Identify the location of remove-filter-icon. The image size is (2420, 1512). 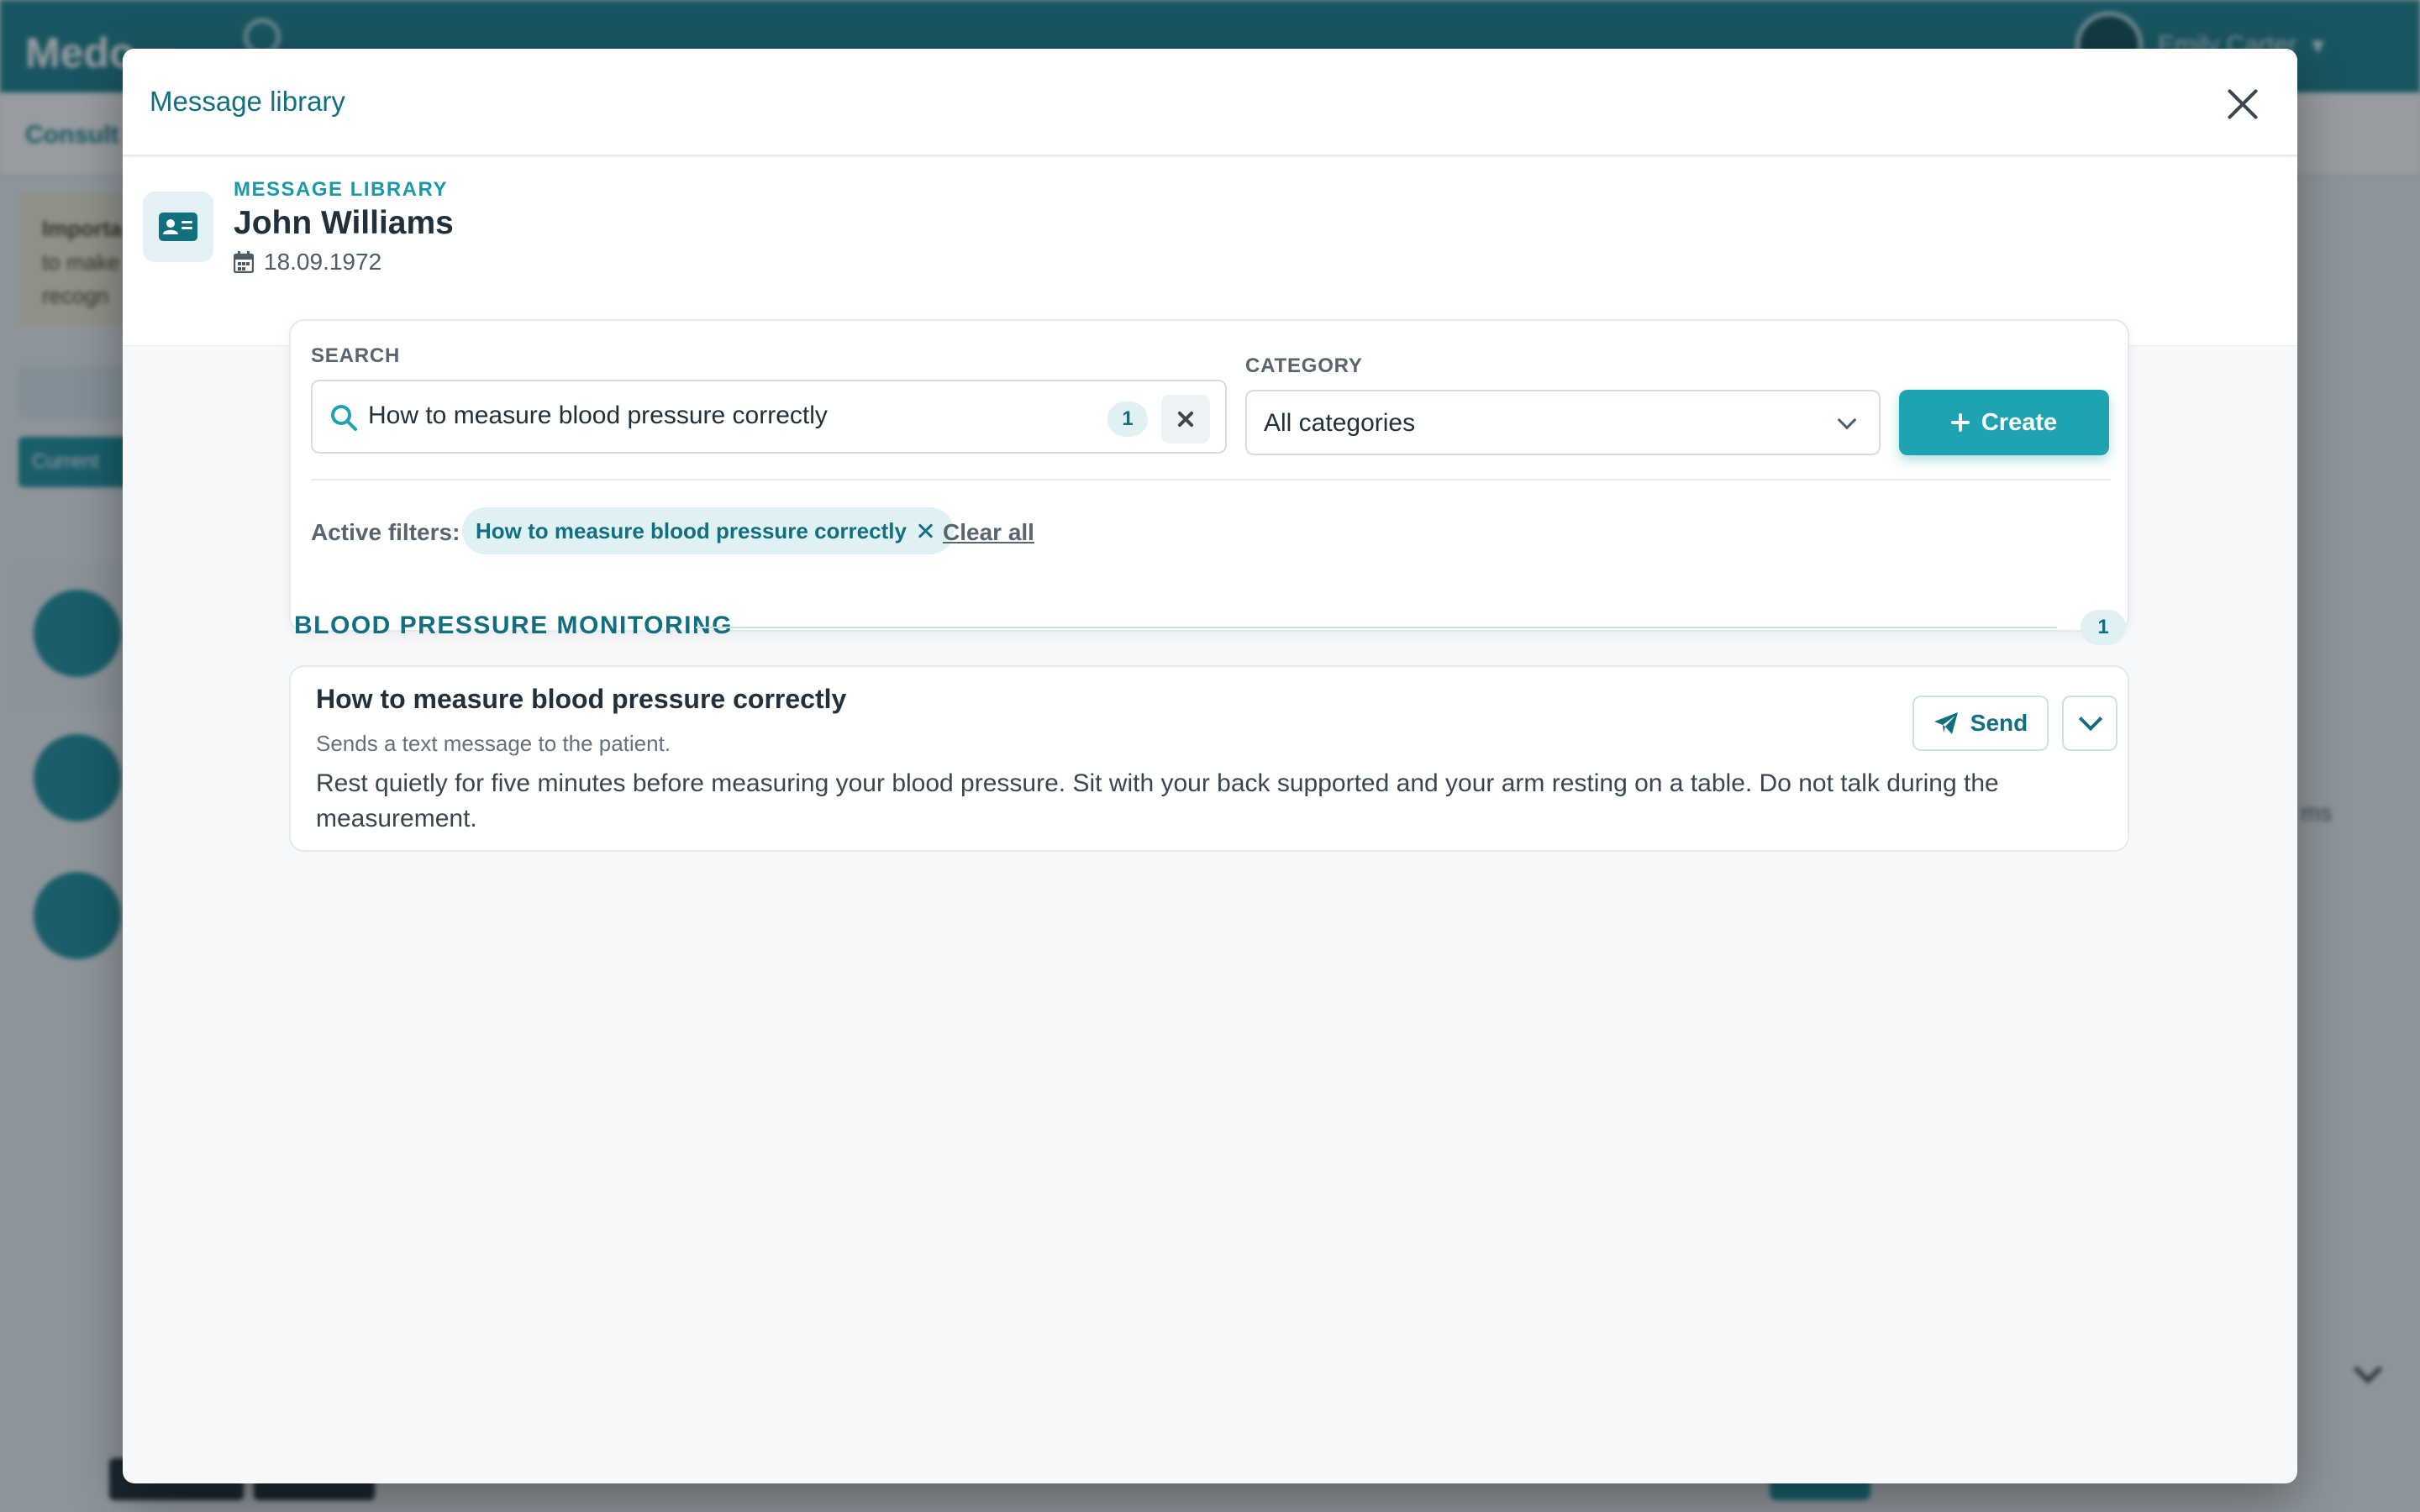
(926, 530).